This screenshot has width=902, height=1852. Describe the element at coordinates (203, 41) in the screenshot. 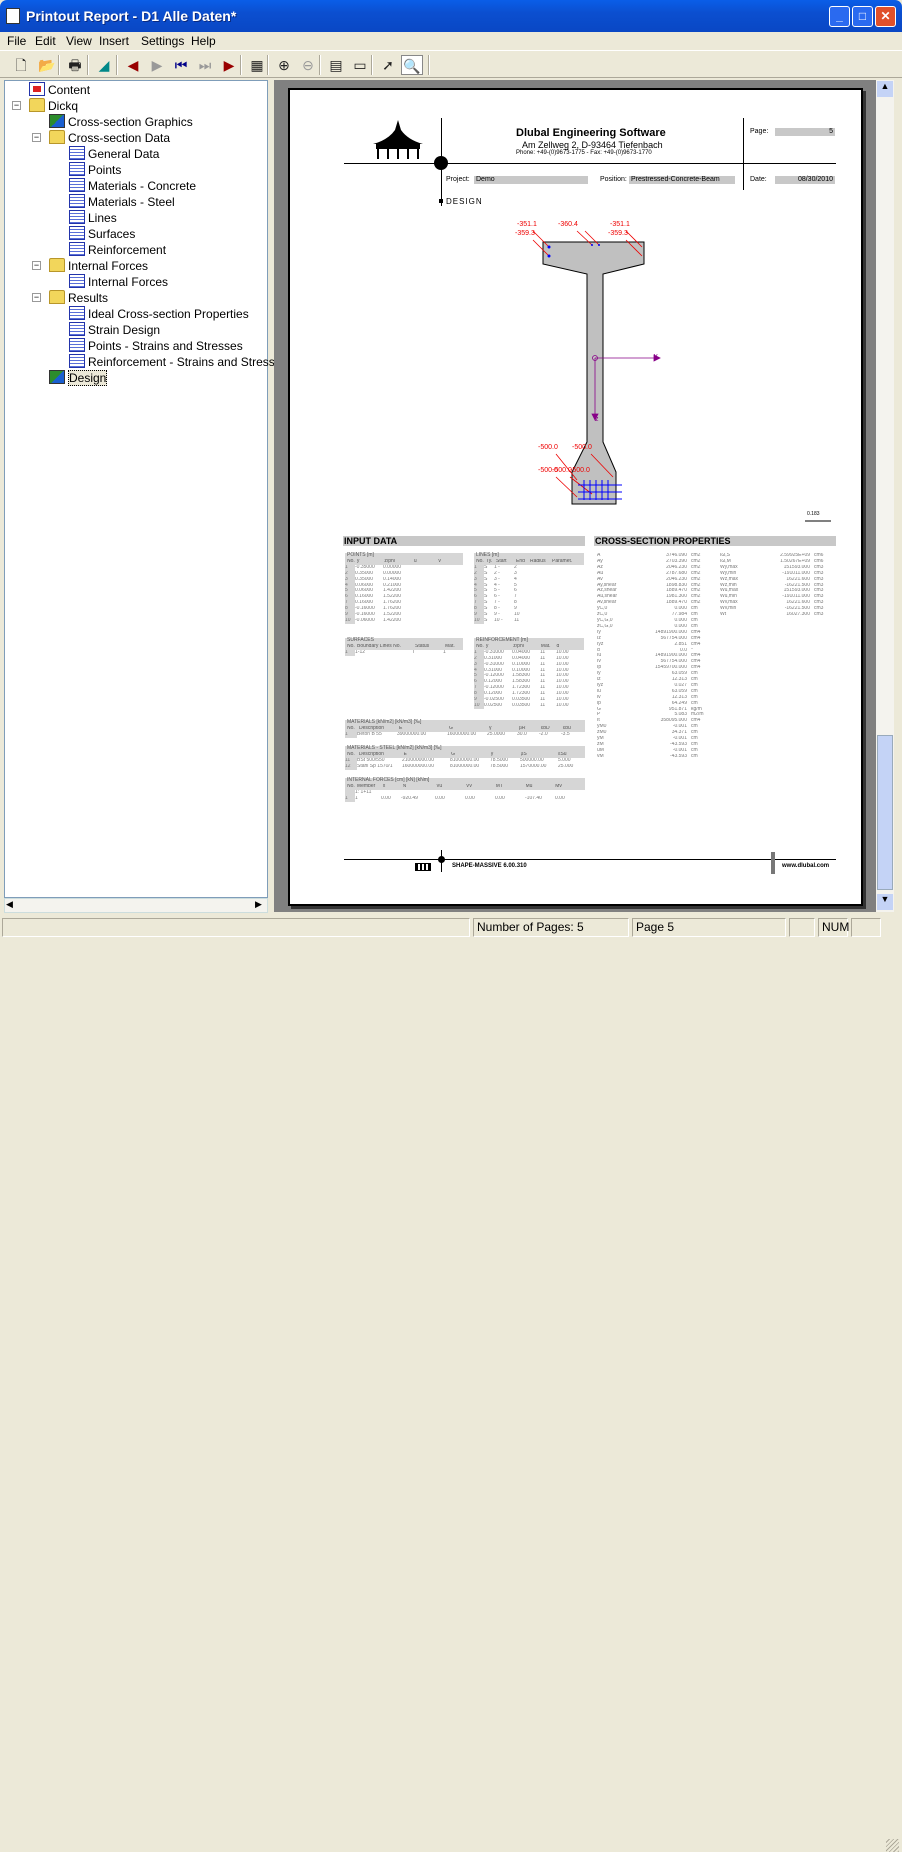

I see `menu-help: Help` at that location.